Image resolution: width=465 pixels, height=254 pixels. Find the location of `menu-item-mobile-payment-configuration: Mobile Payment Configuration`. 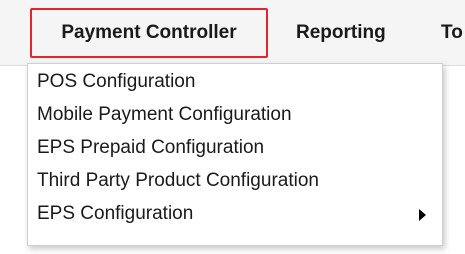

menu-item-mobile-payment-configuration: Mobile Payment Configuration is located at coordinates (239, 115).